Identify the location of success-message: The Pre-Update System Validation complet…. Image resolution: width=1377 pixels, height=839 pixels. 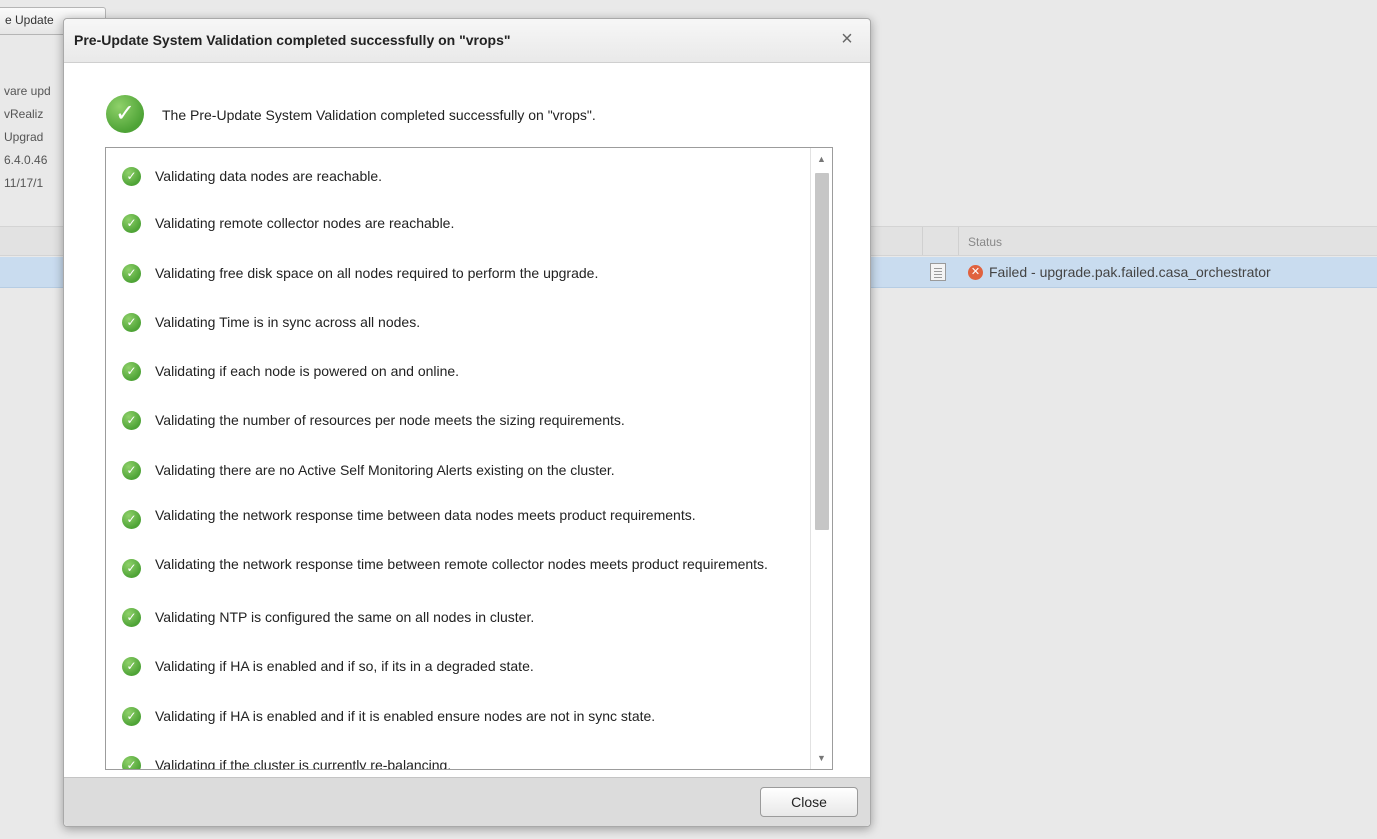
(379, 115).